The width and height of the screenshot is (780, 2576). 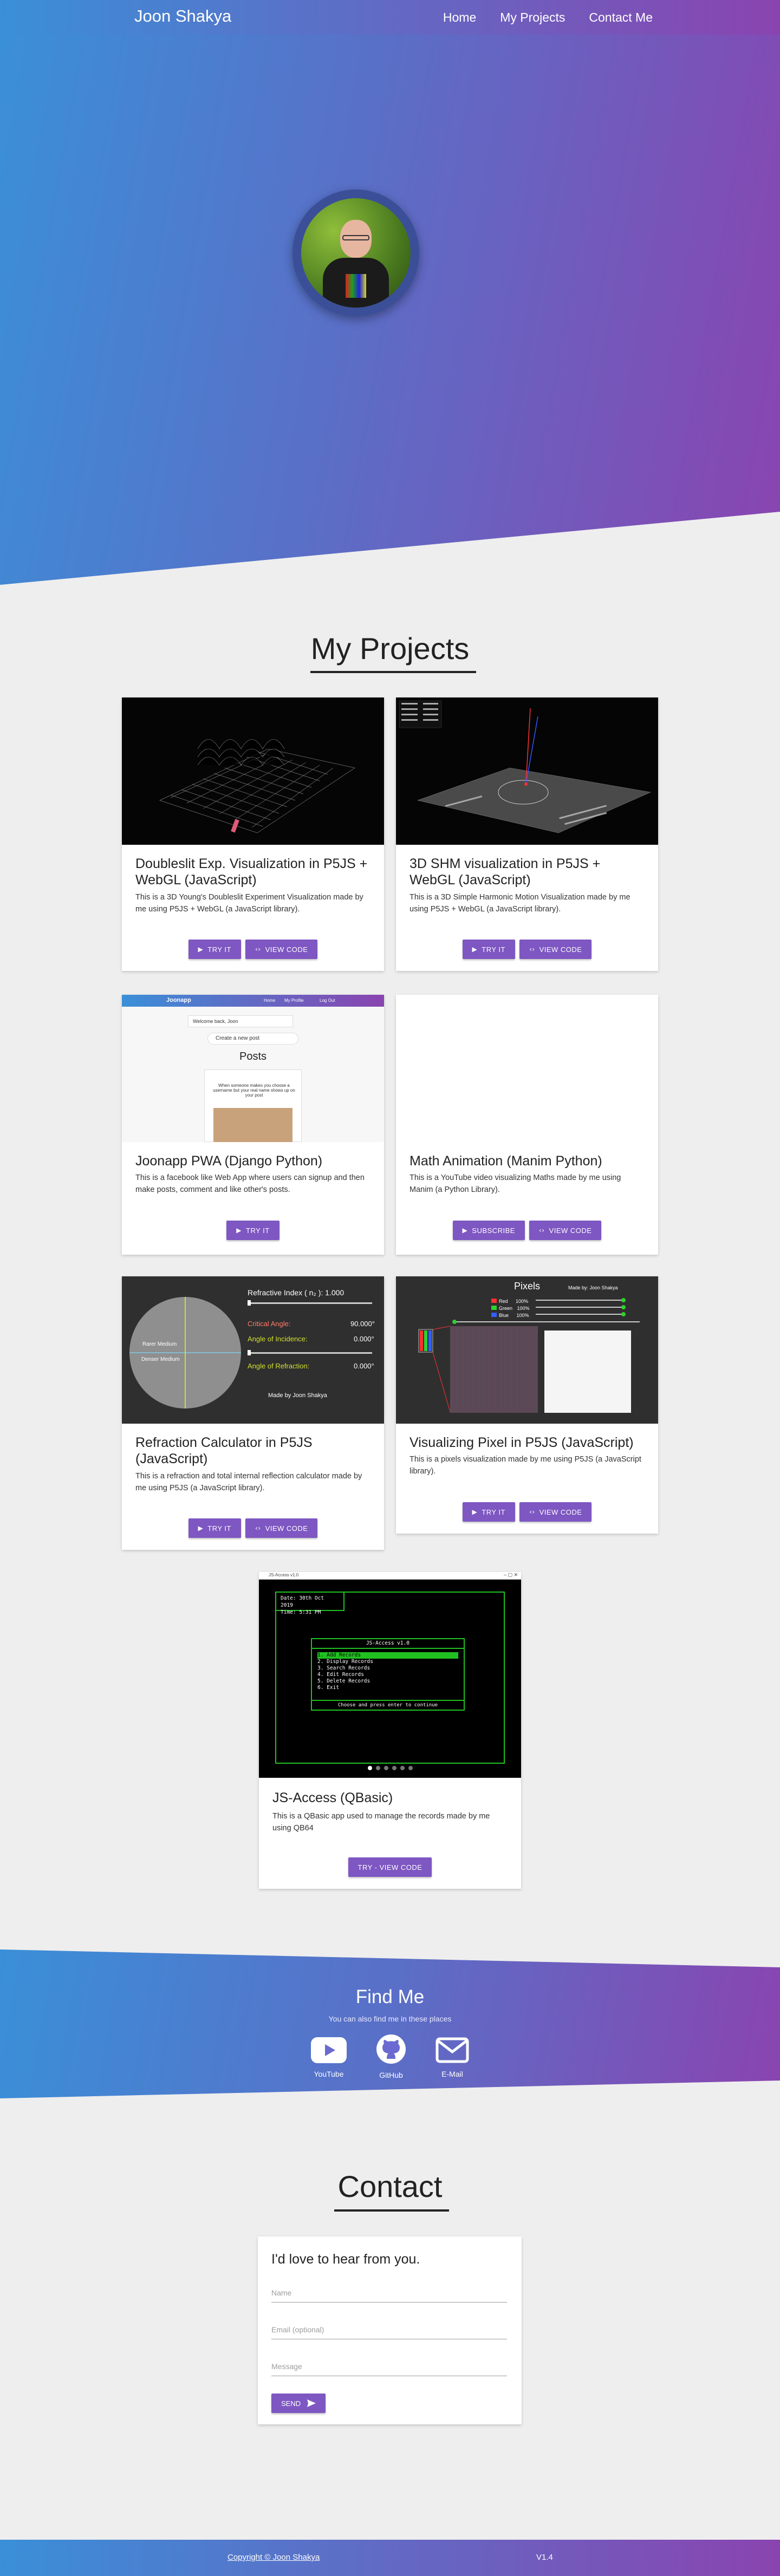 I want to click on project-actions: TRY - VIEW CODE, so click(x=390, y=1867).